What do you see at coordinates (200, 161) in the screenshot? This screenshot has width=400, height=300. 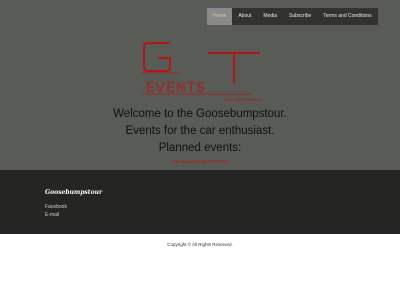 I see `event-link: The Goosebumps Tour 2022` at bounding box center [200, 161].